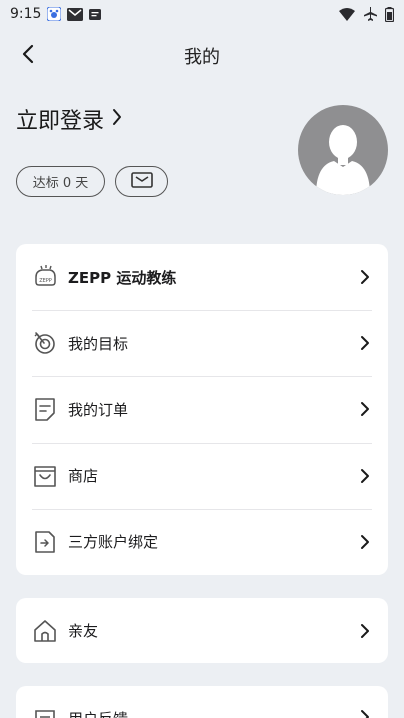  What do you see at coordinates (389, 14) in the screenshot?
I see `battery-icon` at bounding box center [389, 14].